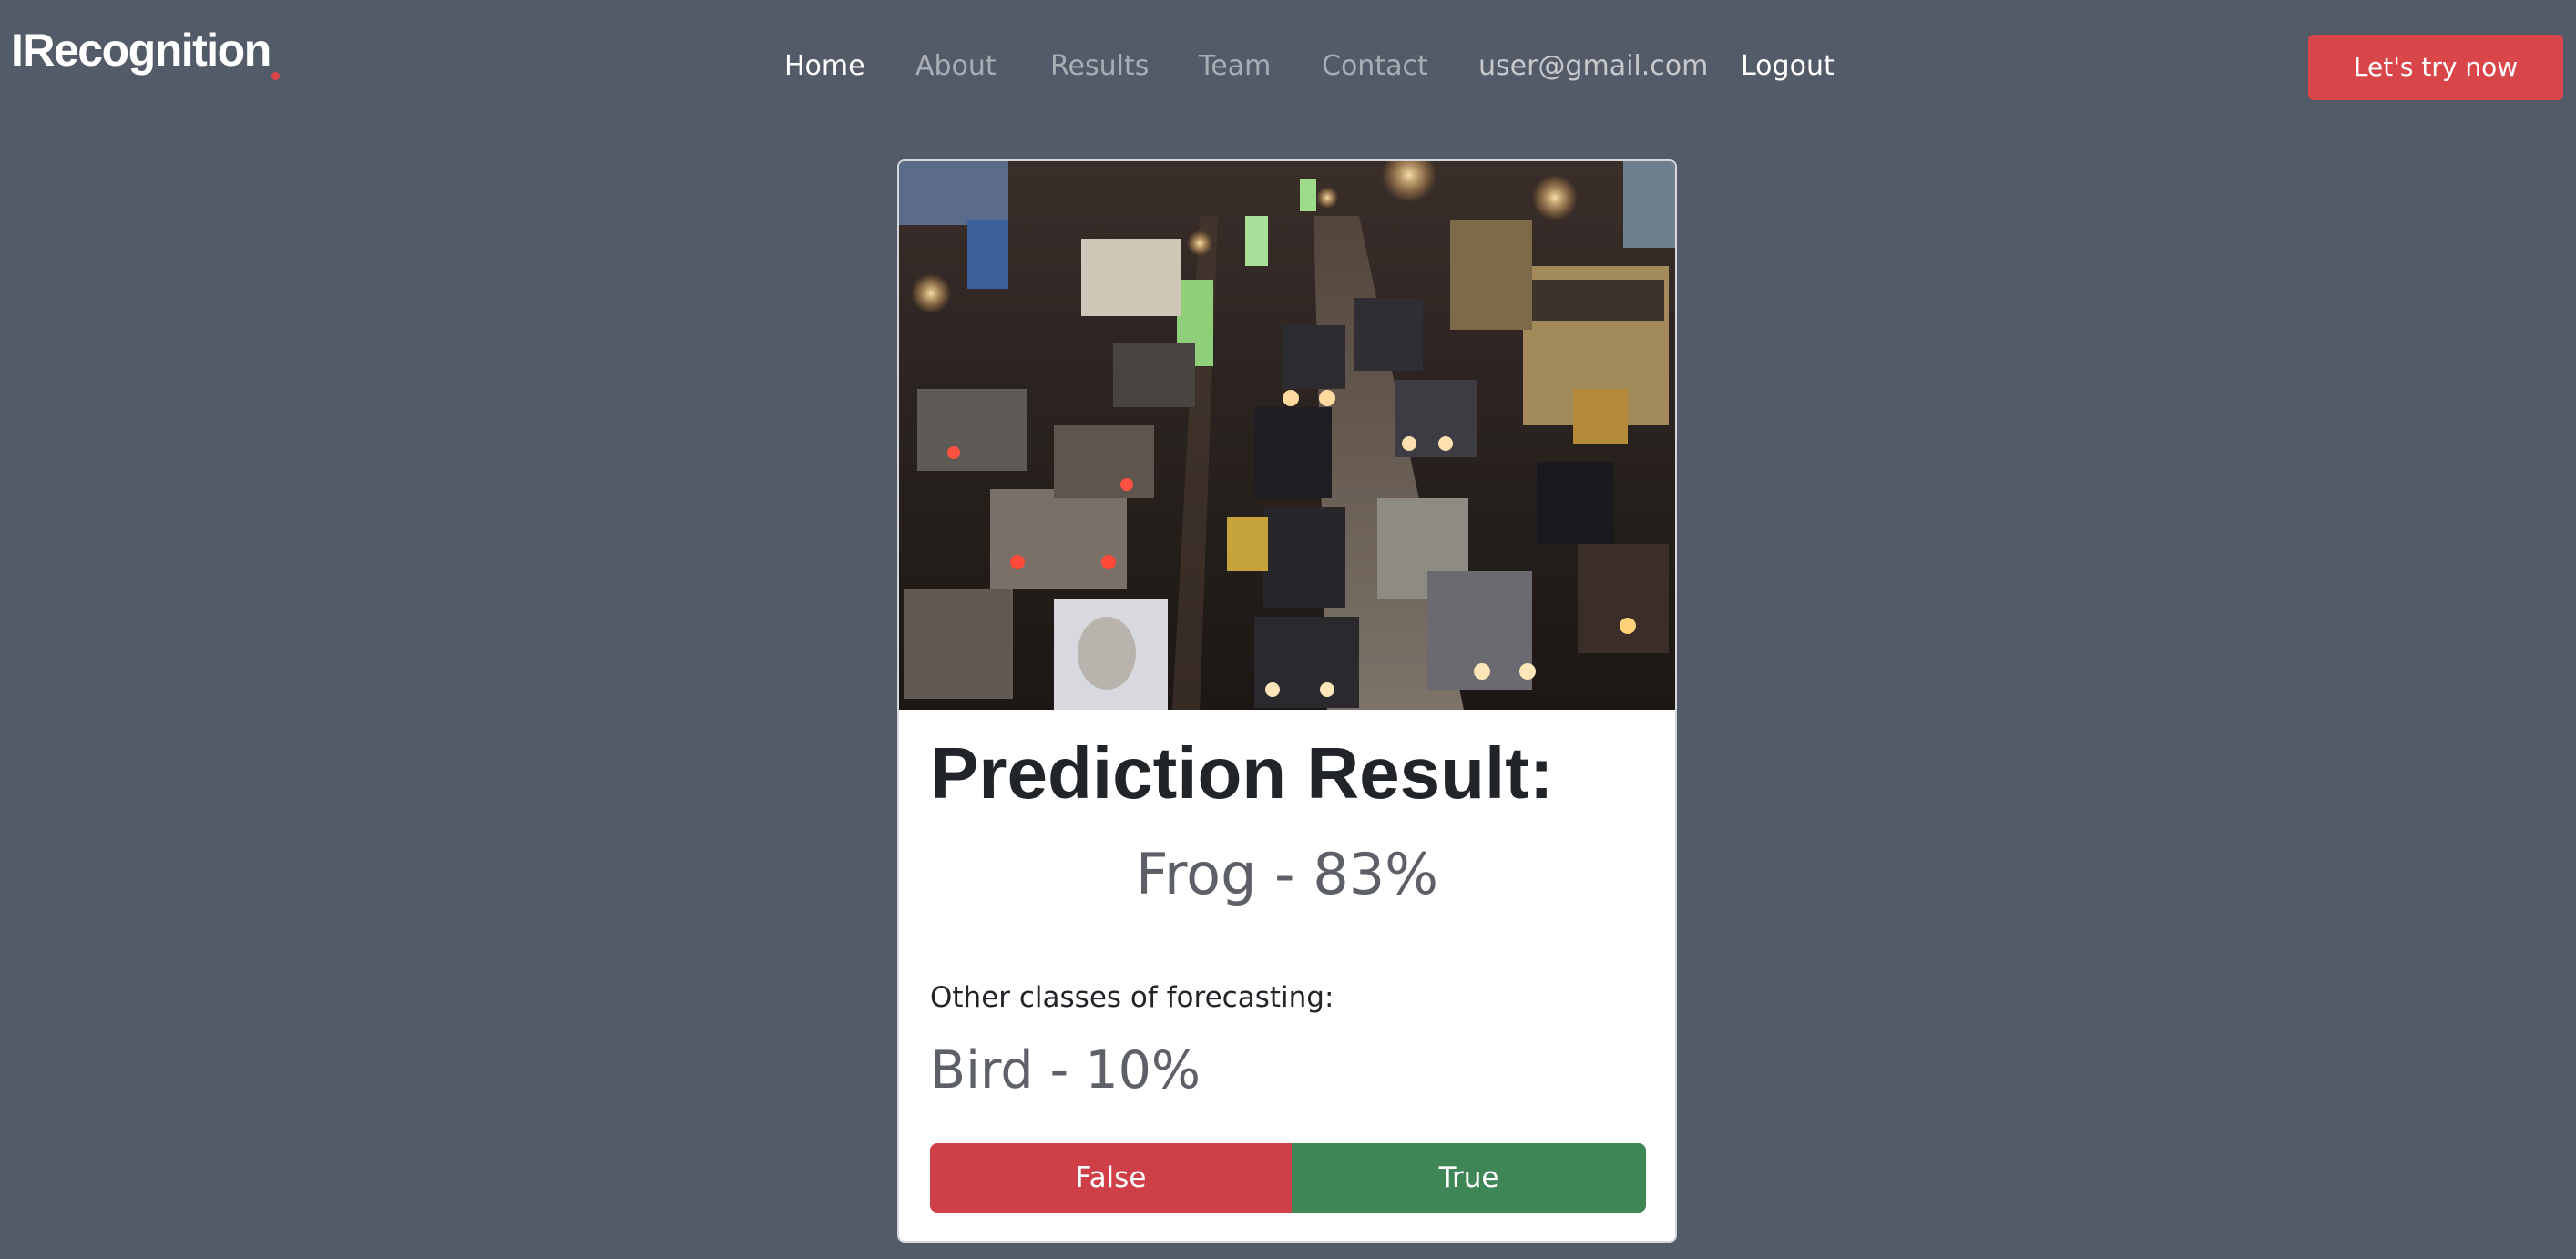 This screenshot has height=1259, width=2576. What do you see at coordinates (1242, 773) in the screenshot?
I see `prediction-result-title: Prediction Result:` at bounding box center [1242, 773].